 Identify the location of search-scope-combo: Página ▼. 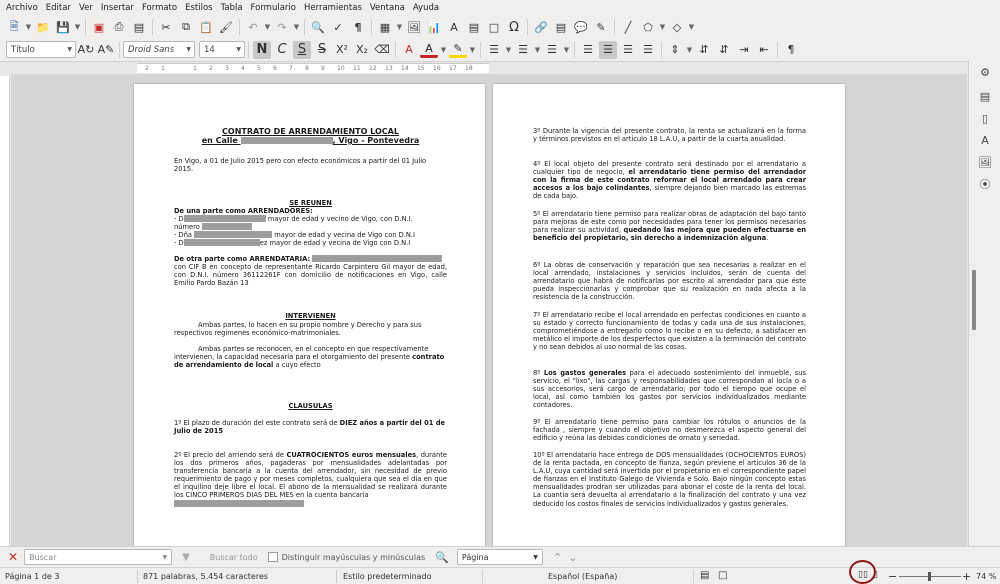
(499, 557).